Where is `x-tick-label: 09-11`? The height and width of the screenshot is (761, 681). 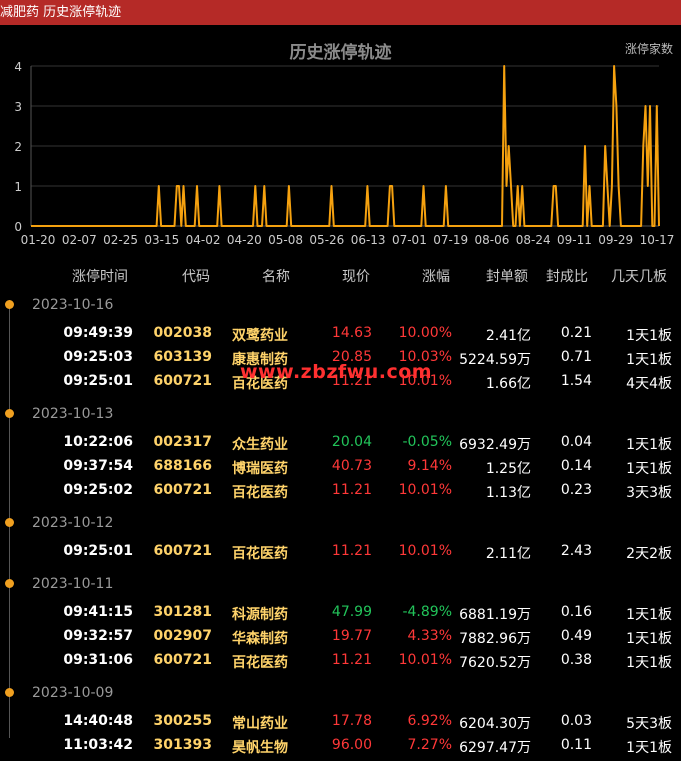
x-tick-label: 09-11 is located at coordinates (574, 240).